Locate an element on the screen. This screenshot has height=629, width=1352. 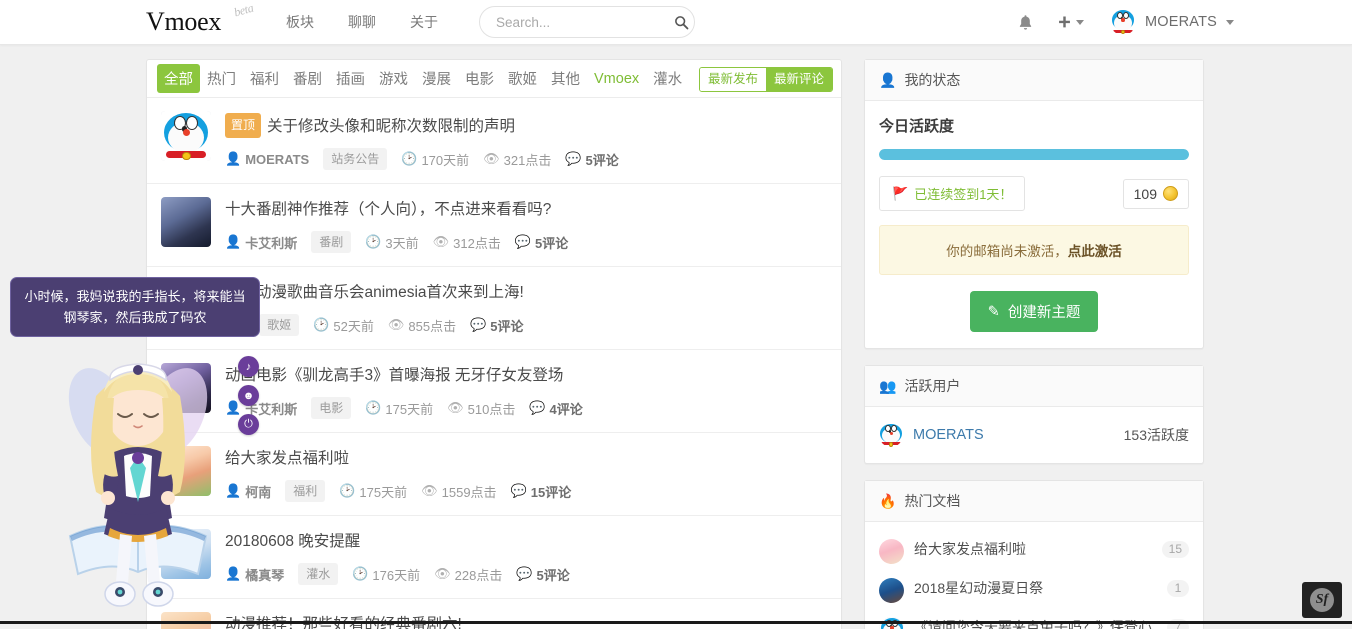
tab-anime: 番剧 is located at coordinates (307, 78).